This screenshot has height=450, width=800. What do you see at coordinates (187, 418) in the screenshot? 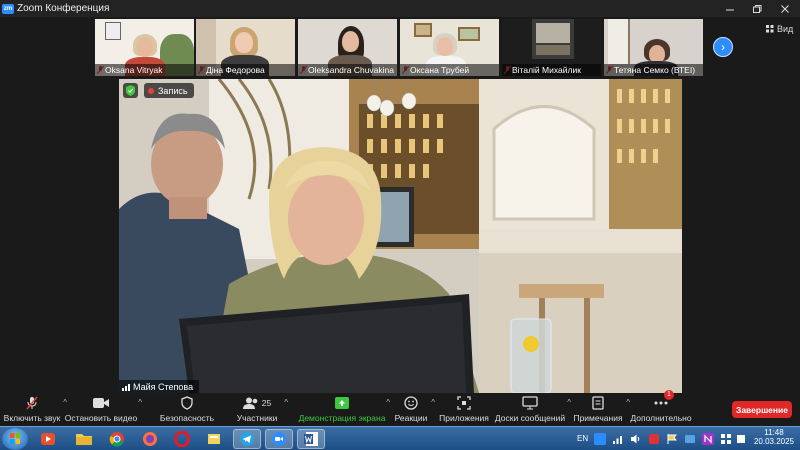
I see `security-label: Безопасность` at bounding box center [187, 418].